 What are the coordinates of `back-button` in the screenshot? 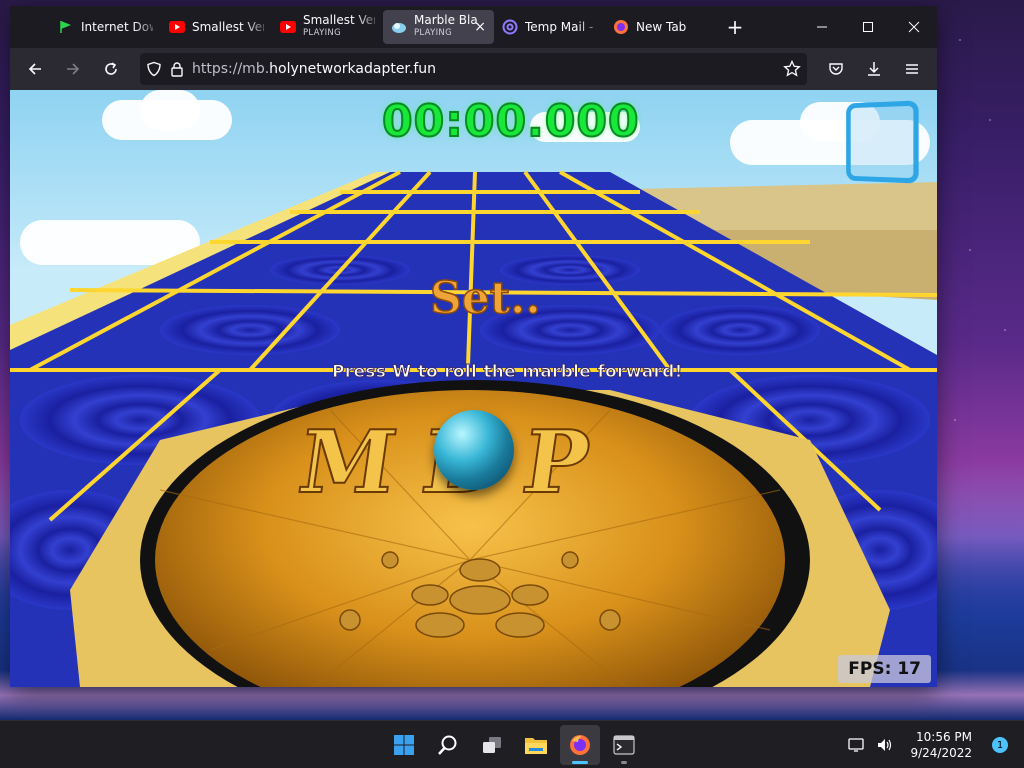 It's located at (35, 69).